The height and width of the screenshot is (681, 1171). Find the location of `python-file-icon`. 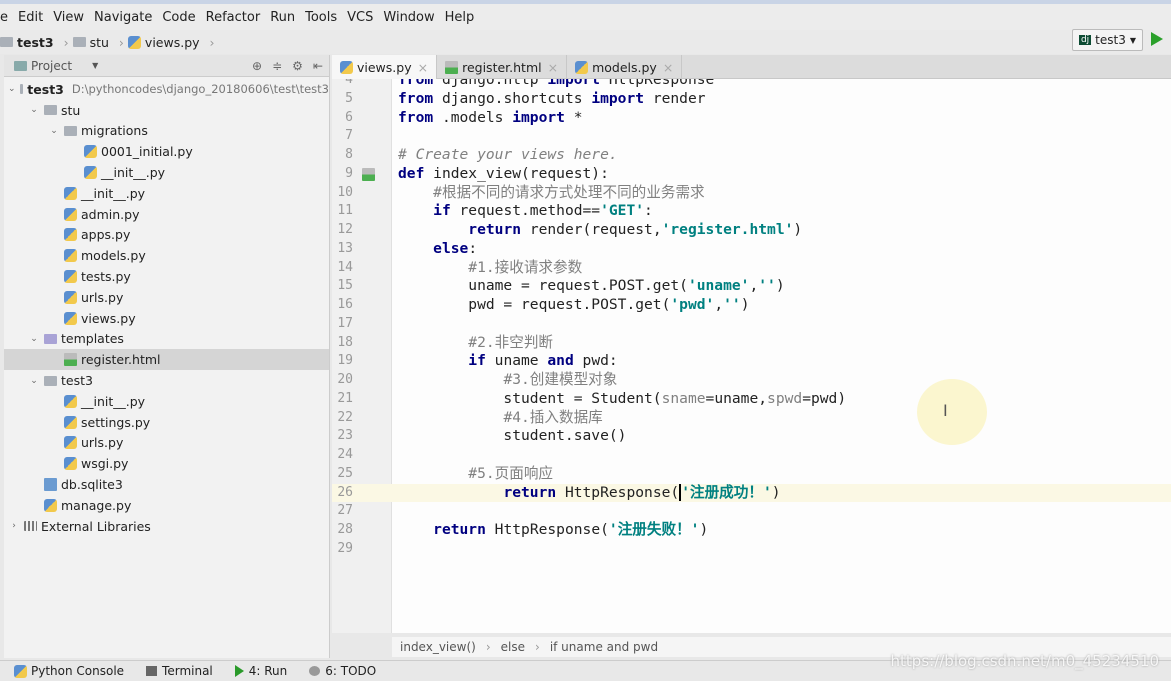

python-file-icon is located at coordinates (70, 235).